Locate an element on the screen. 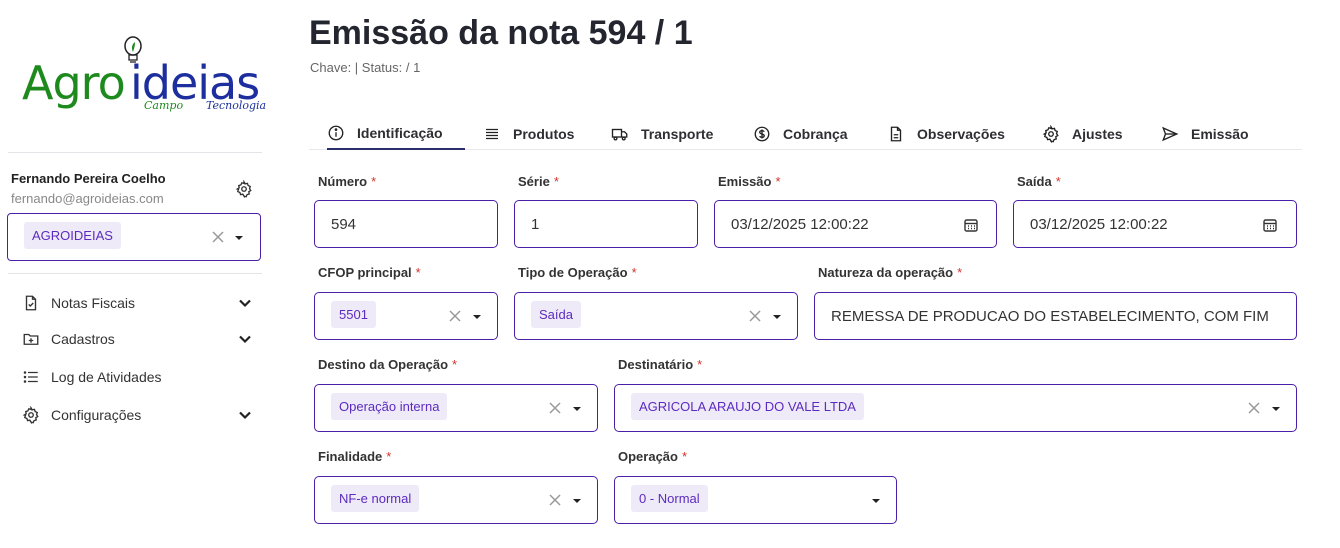  tab-label: Cobrança is located at coordinates (815, 133).